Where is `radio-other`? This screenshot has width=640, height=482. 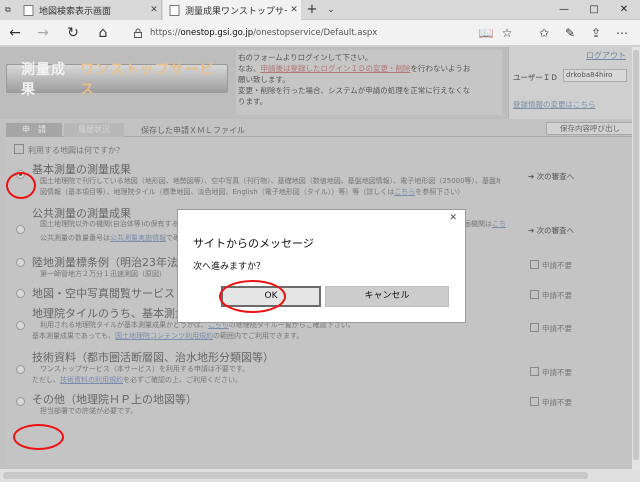
radio-other is located at coordinates (20, 401).